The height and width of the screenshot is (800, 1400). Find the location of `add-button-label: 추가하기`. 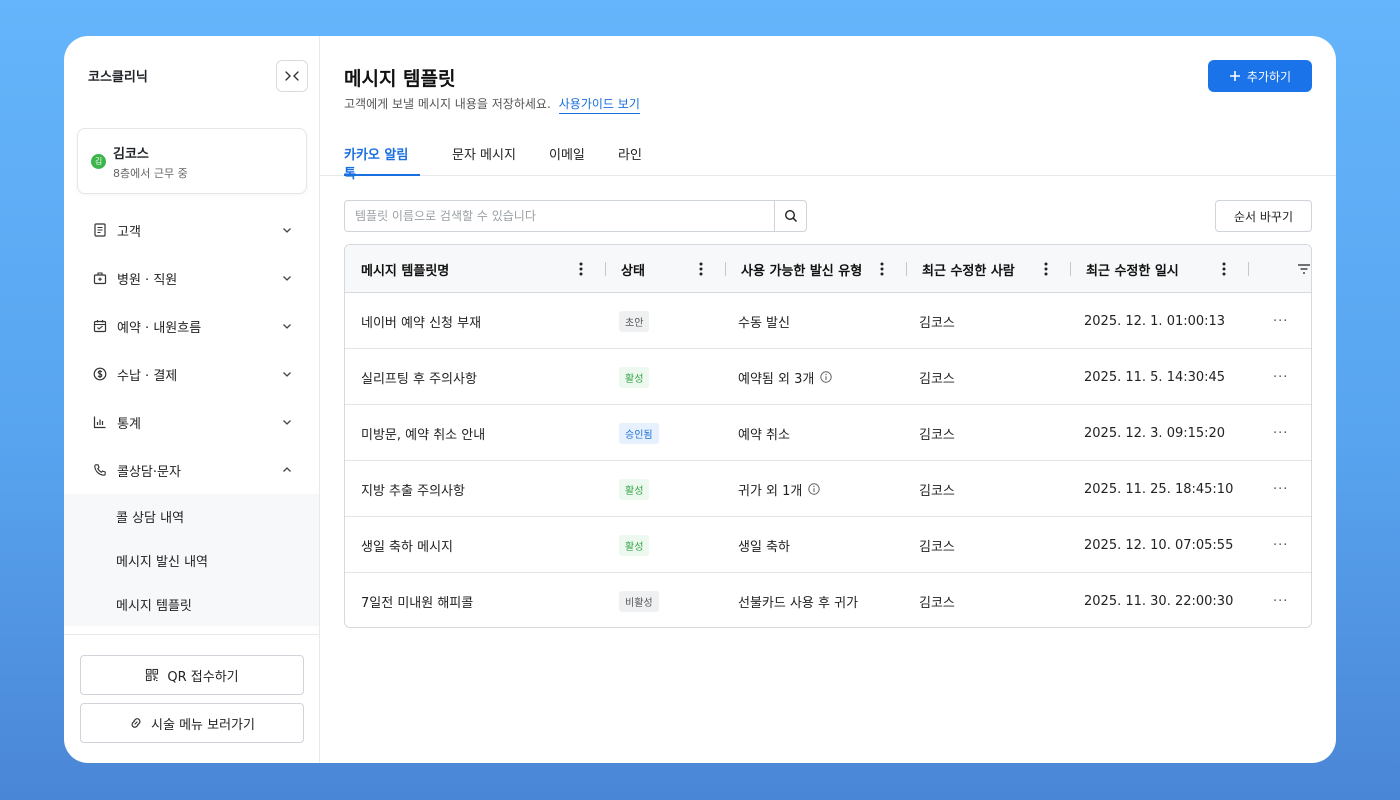

add-button-label: 추가하기 is located at coordinates (1269, 76).